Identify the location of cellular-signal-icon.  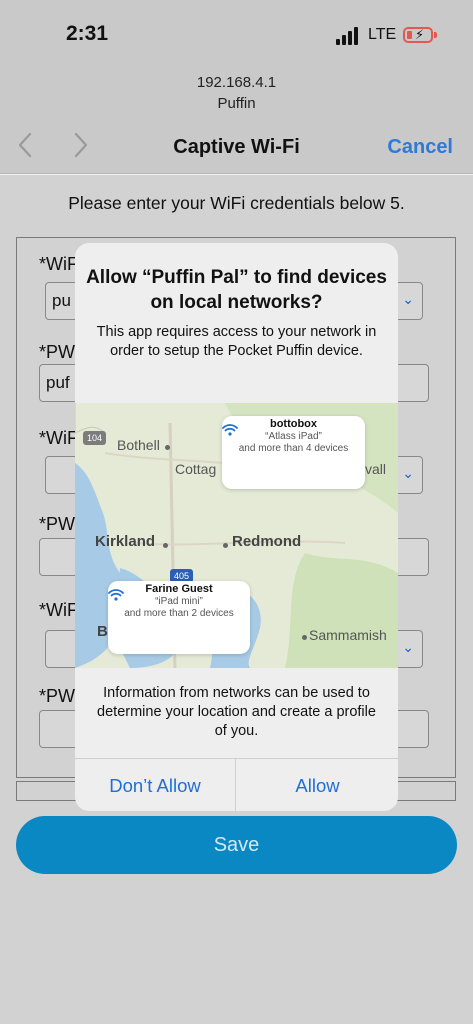
(349, 36).